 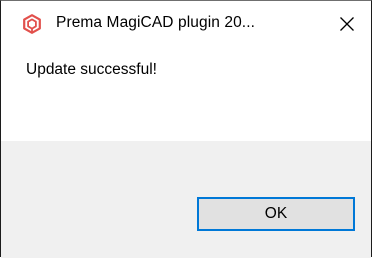 I want to click on message-text: Update successful!, so click(x=91, y=69).